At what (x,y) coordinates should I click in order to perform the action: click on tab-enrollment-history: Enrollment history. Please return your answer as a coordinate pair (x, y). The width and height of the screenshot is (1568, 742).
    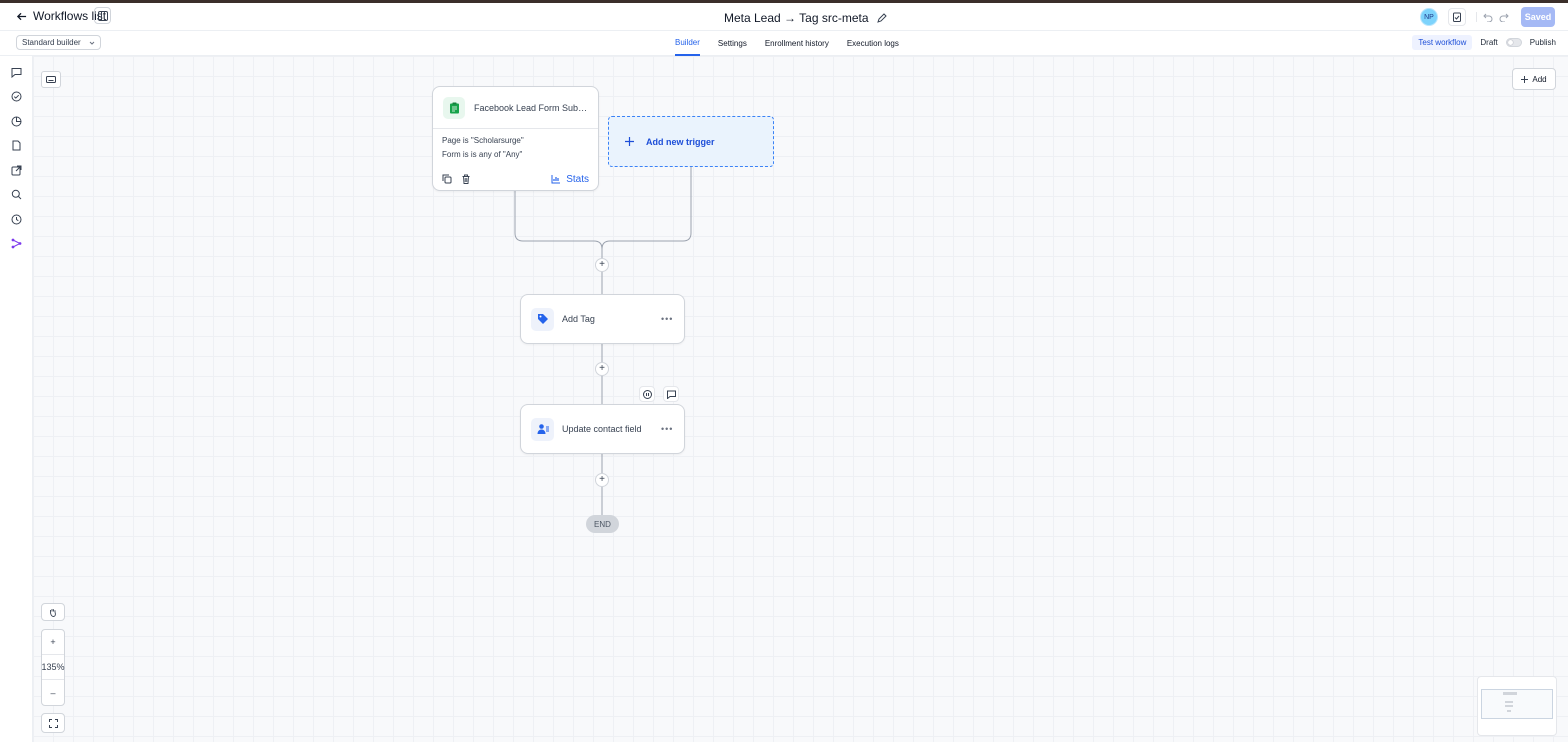
    Looking at the image, I should click on (797, 43).